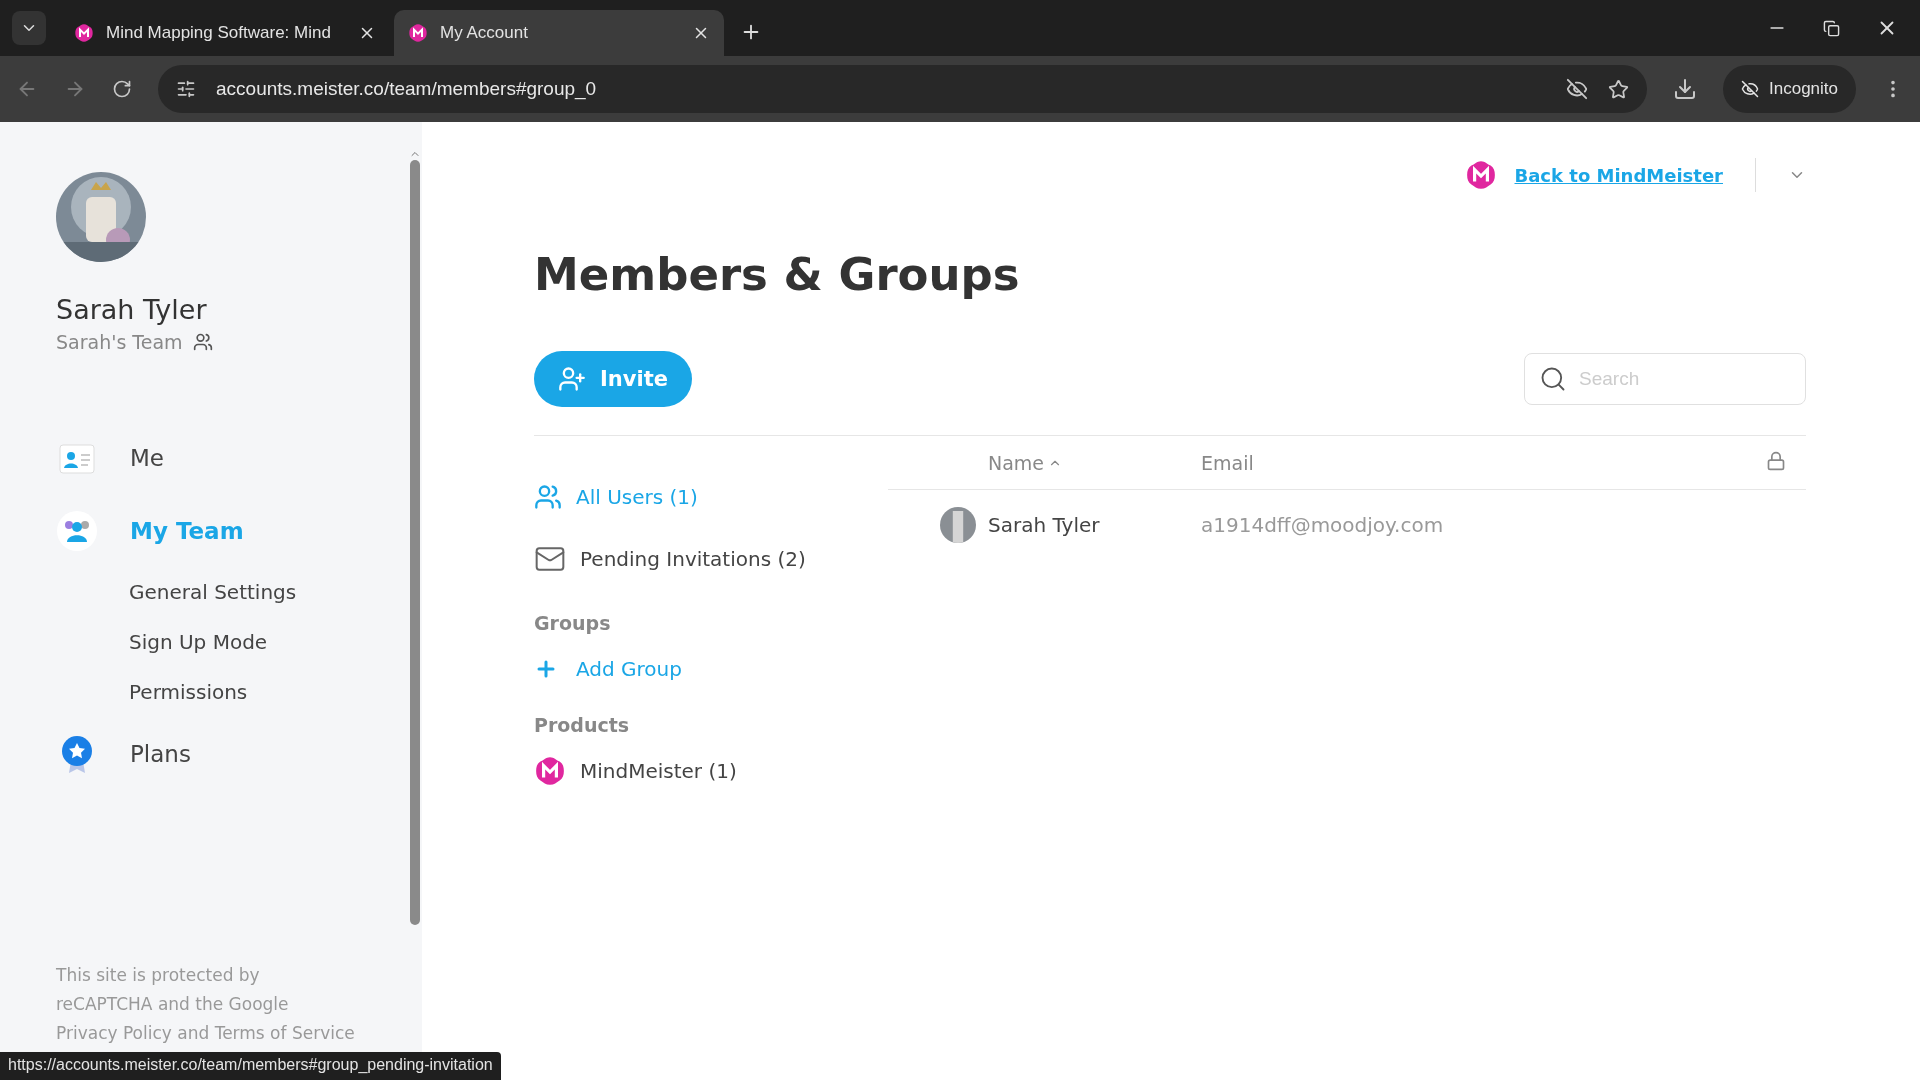 This screenshot has height=1080, width=1920. What do you see at coordinates (415, 542) in the screenshot?
I see `scrollbar-thumb` at bounding box center [415, 542].